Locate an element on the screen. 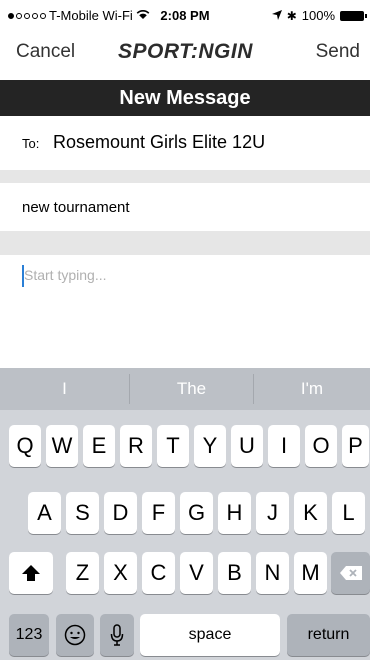 The image size is (370, 660). key-u: U is located at coordinates (247, 446).